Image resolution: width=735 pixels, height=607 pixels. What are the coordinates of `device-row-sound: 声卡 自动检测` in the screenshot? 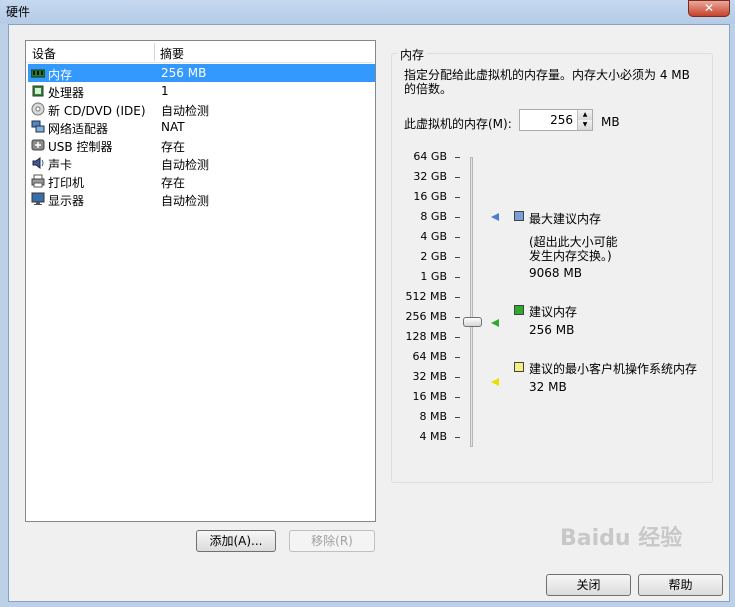 It's located at (201, 163).